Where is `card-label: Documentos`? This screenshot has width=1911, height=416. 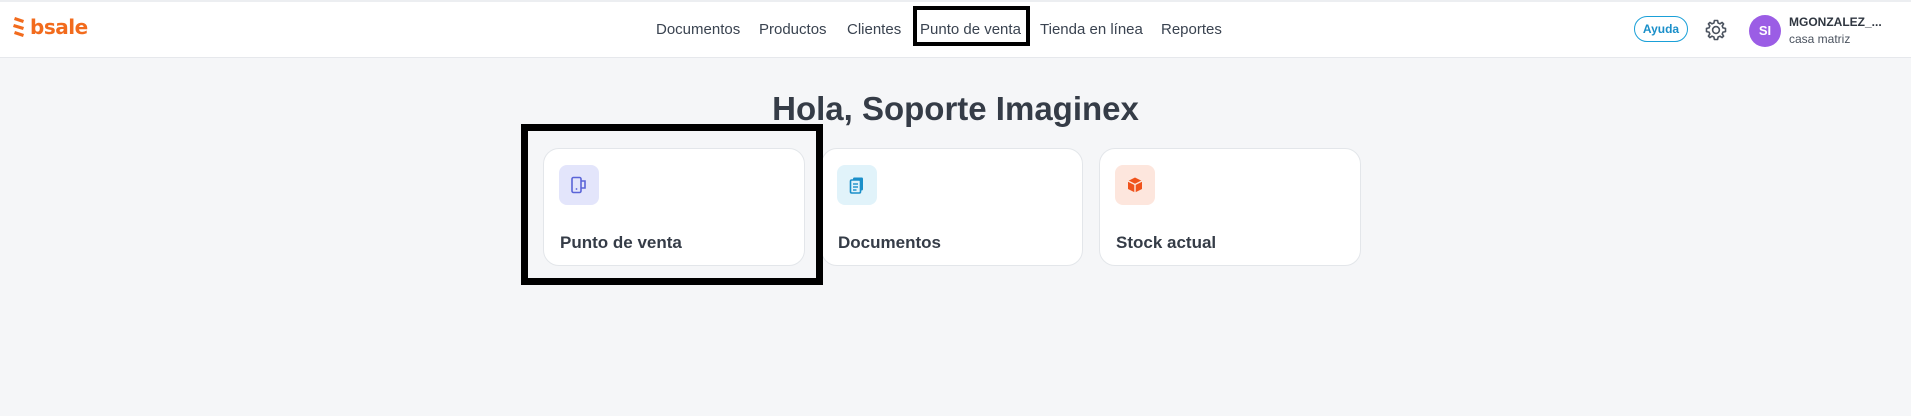 card-label: Documentos is located at coordinates (889, 242).